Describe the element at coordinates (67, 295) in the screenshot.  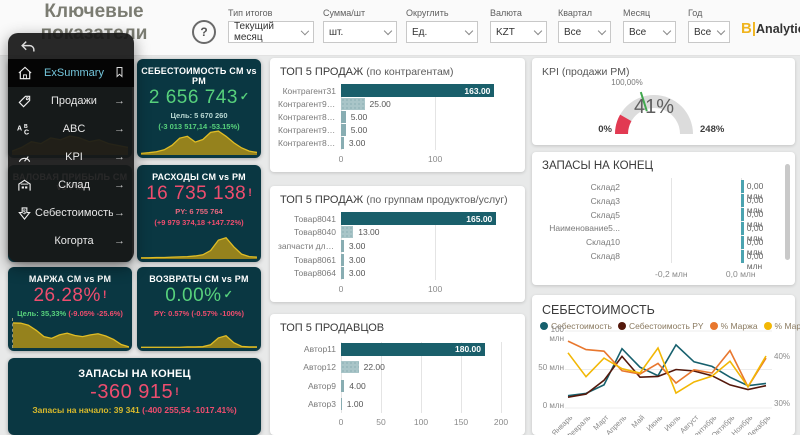
I see `kpi-value: 26.28%` at that location.